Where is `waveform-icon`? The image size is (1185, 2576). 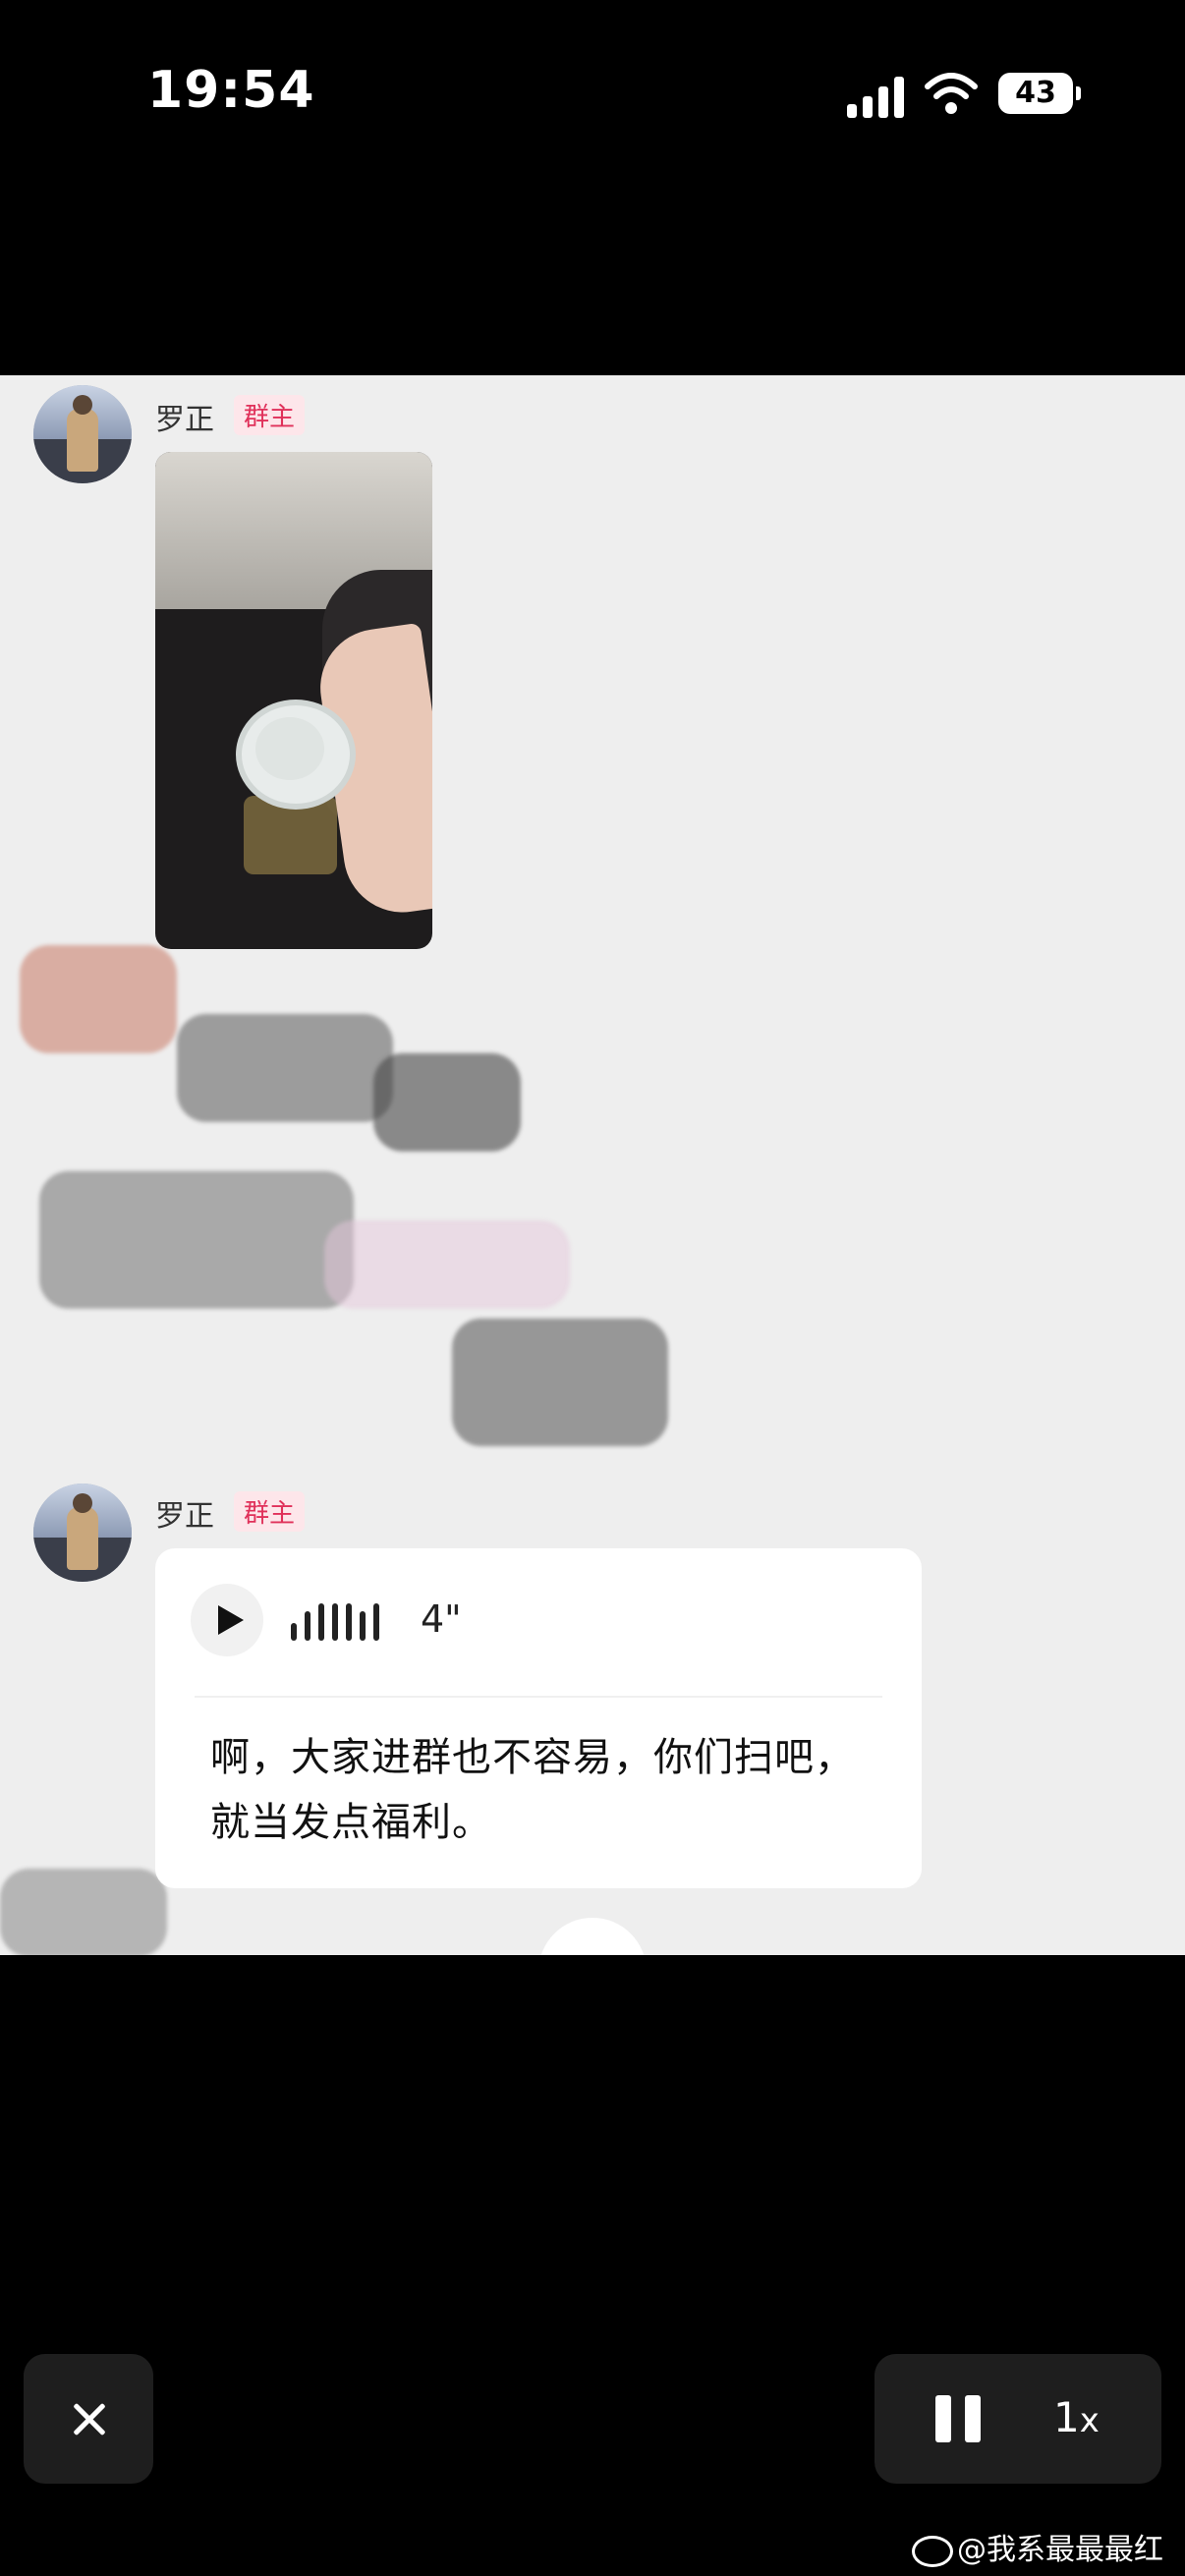
waveform-icon is located at coordinates (340, 1619).